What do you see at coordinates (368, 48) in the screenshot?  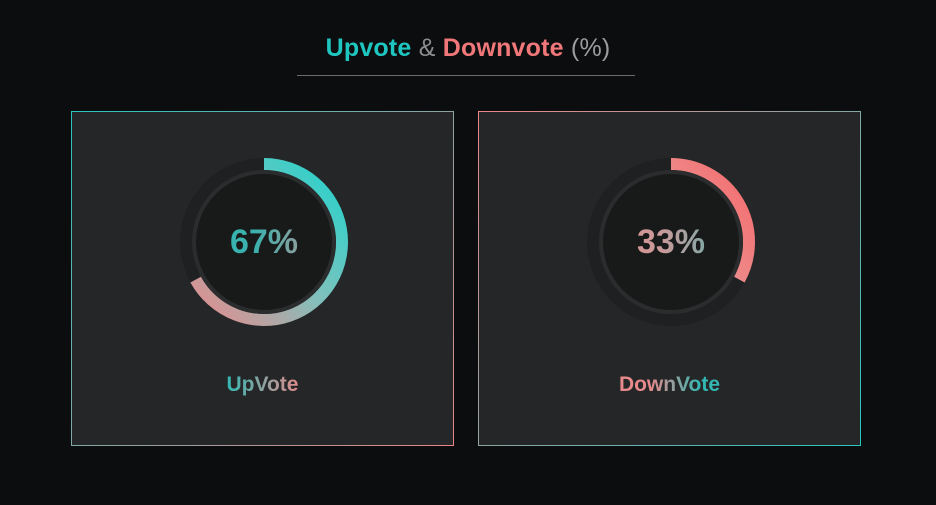 I see `title-upvote: Upvote` at bounding box center [368, 48].